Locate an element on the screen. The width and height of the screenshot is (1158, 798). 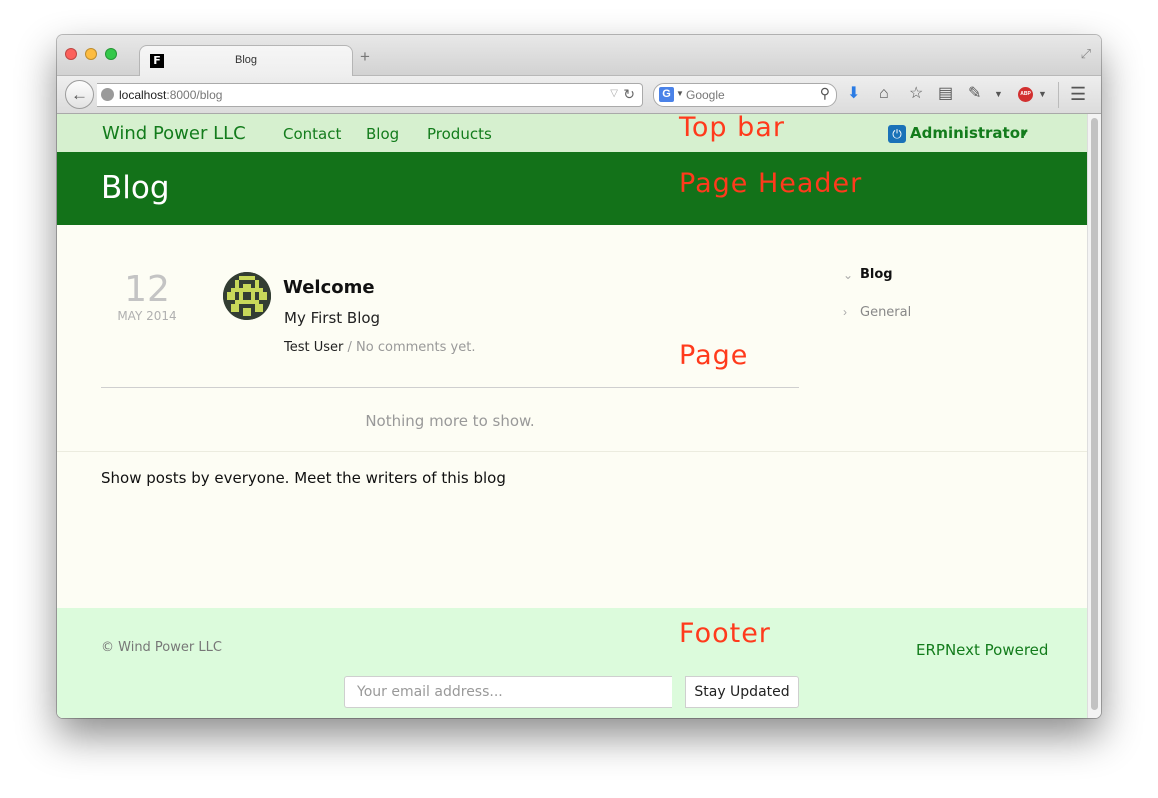
power-icon: ⏻ is located at coordinates (897, 134).